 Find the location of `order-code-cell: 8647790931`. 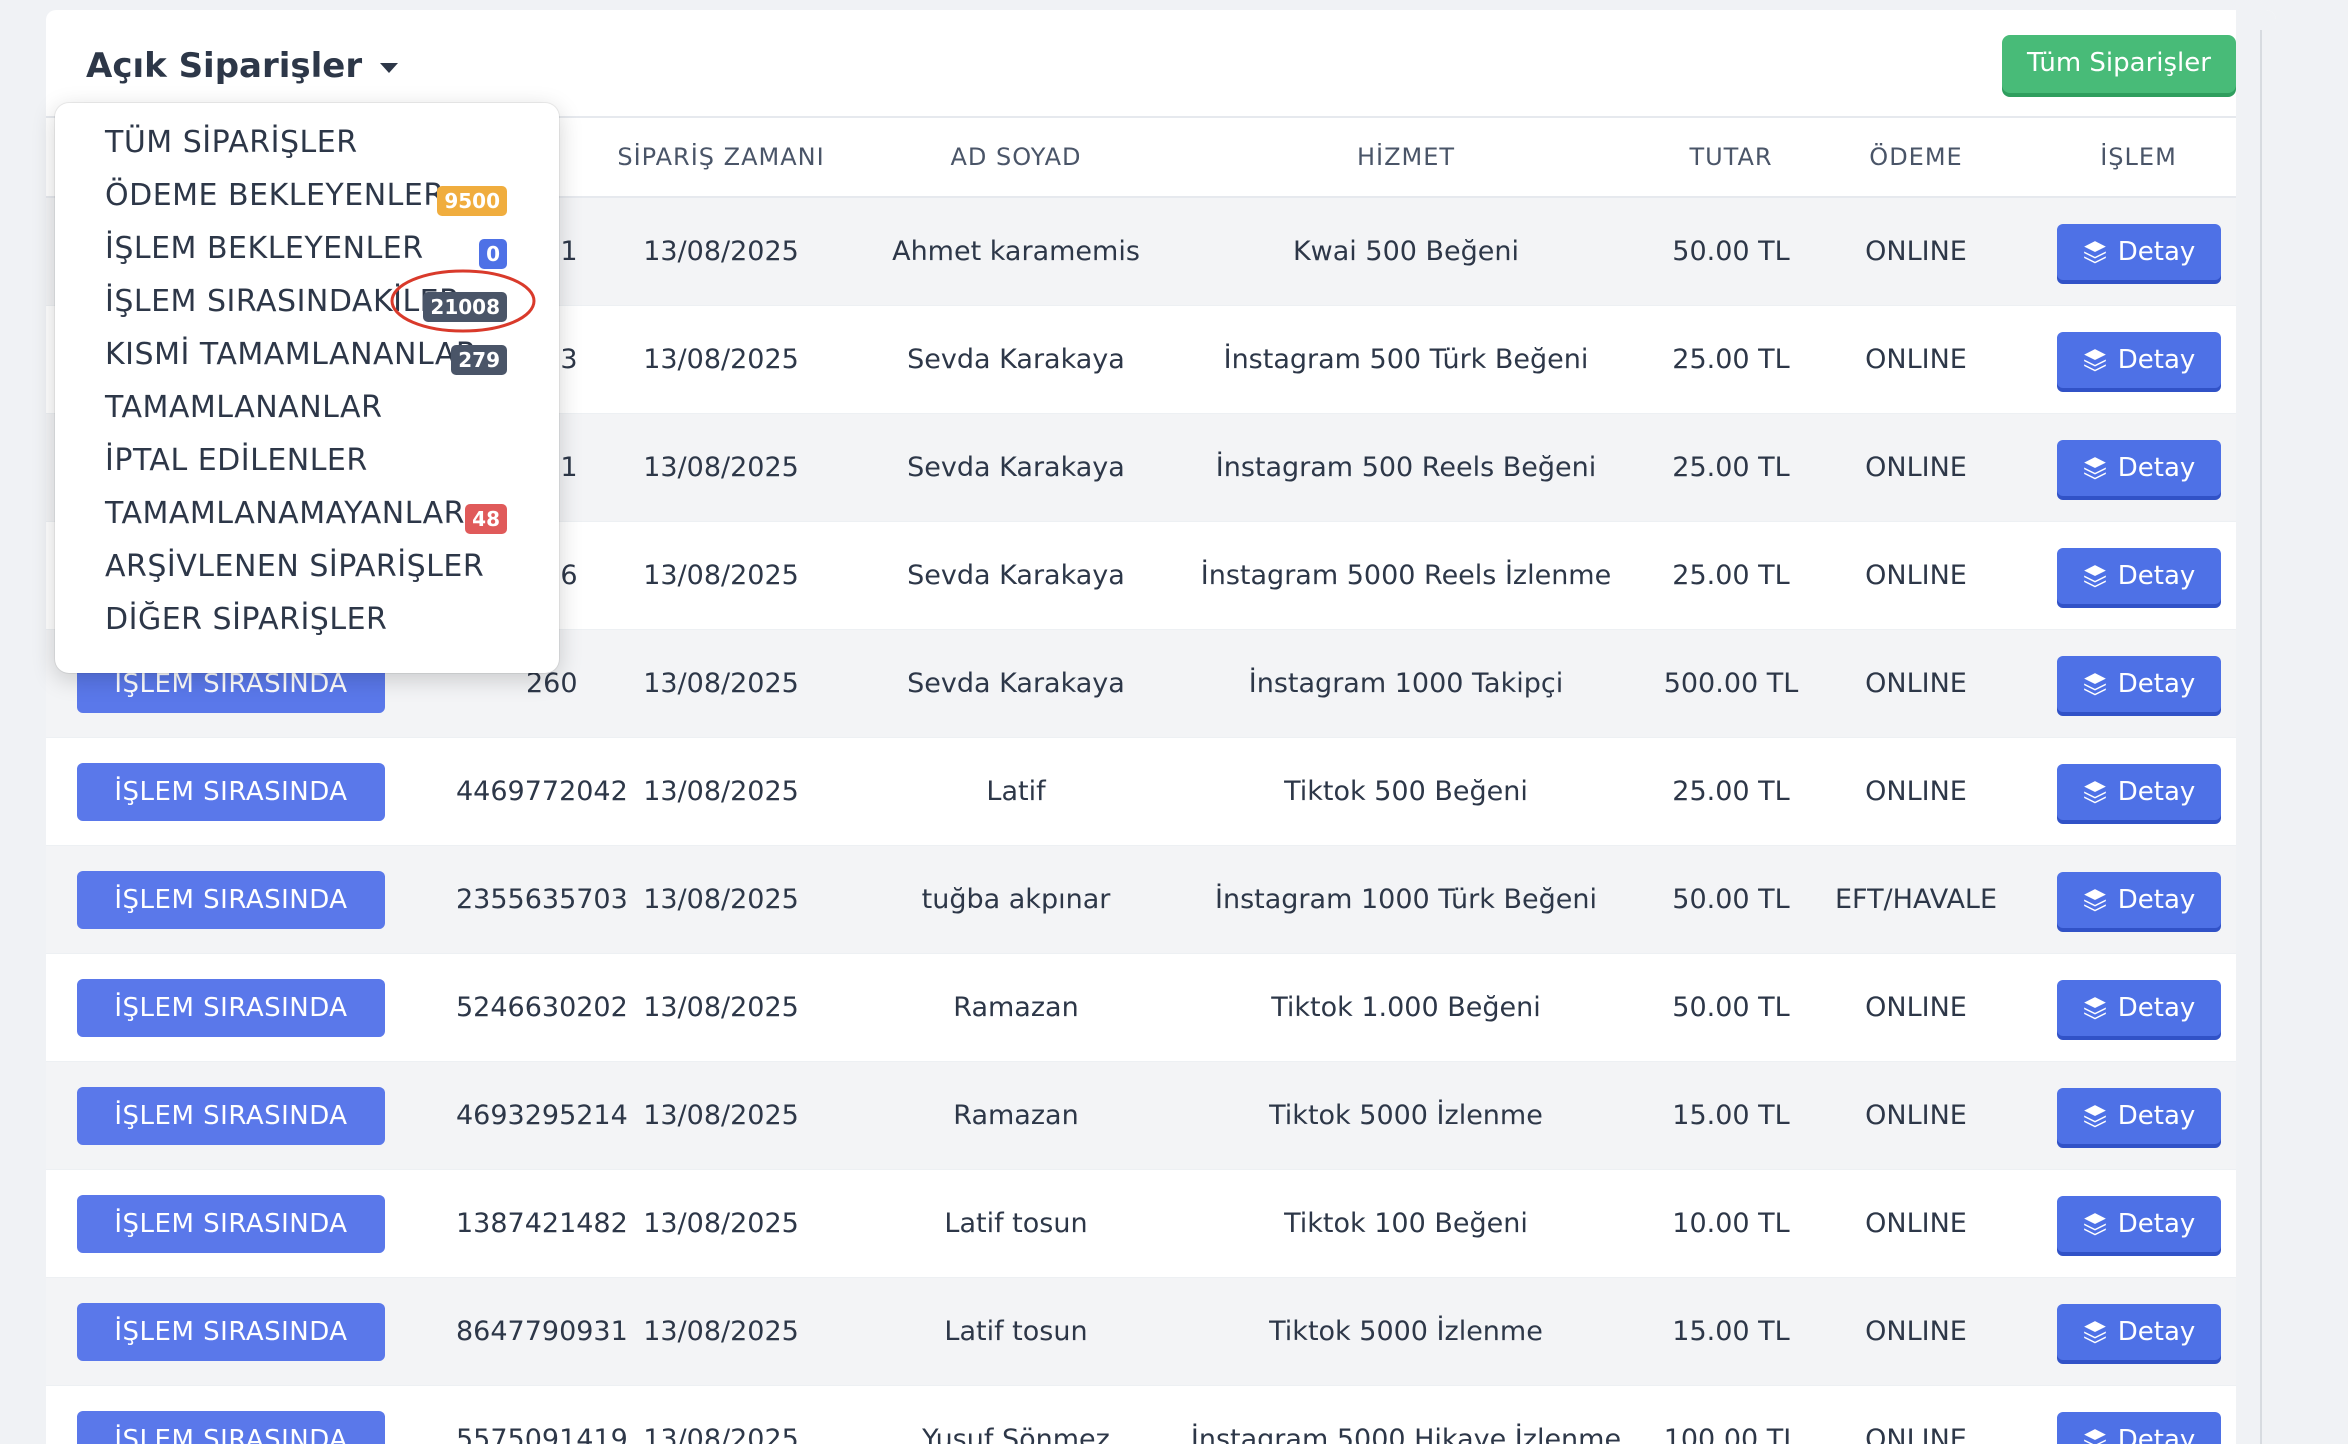

order-code-cell: 8647790931 is located at coordinates (522, 1331).